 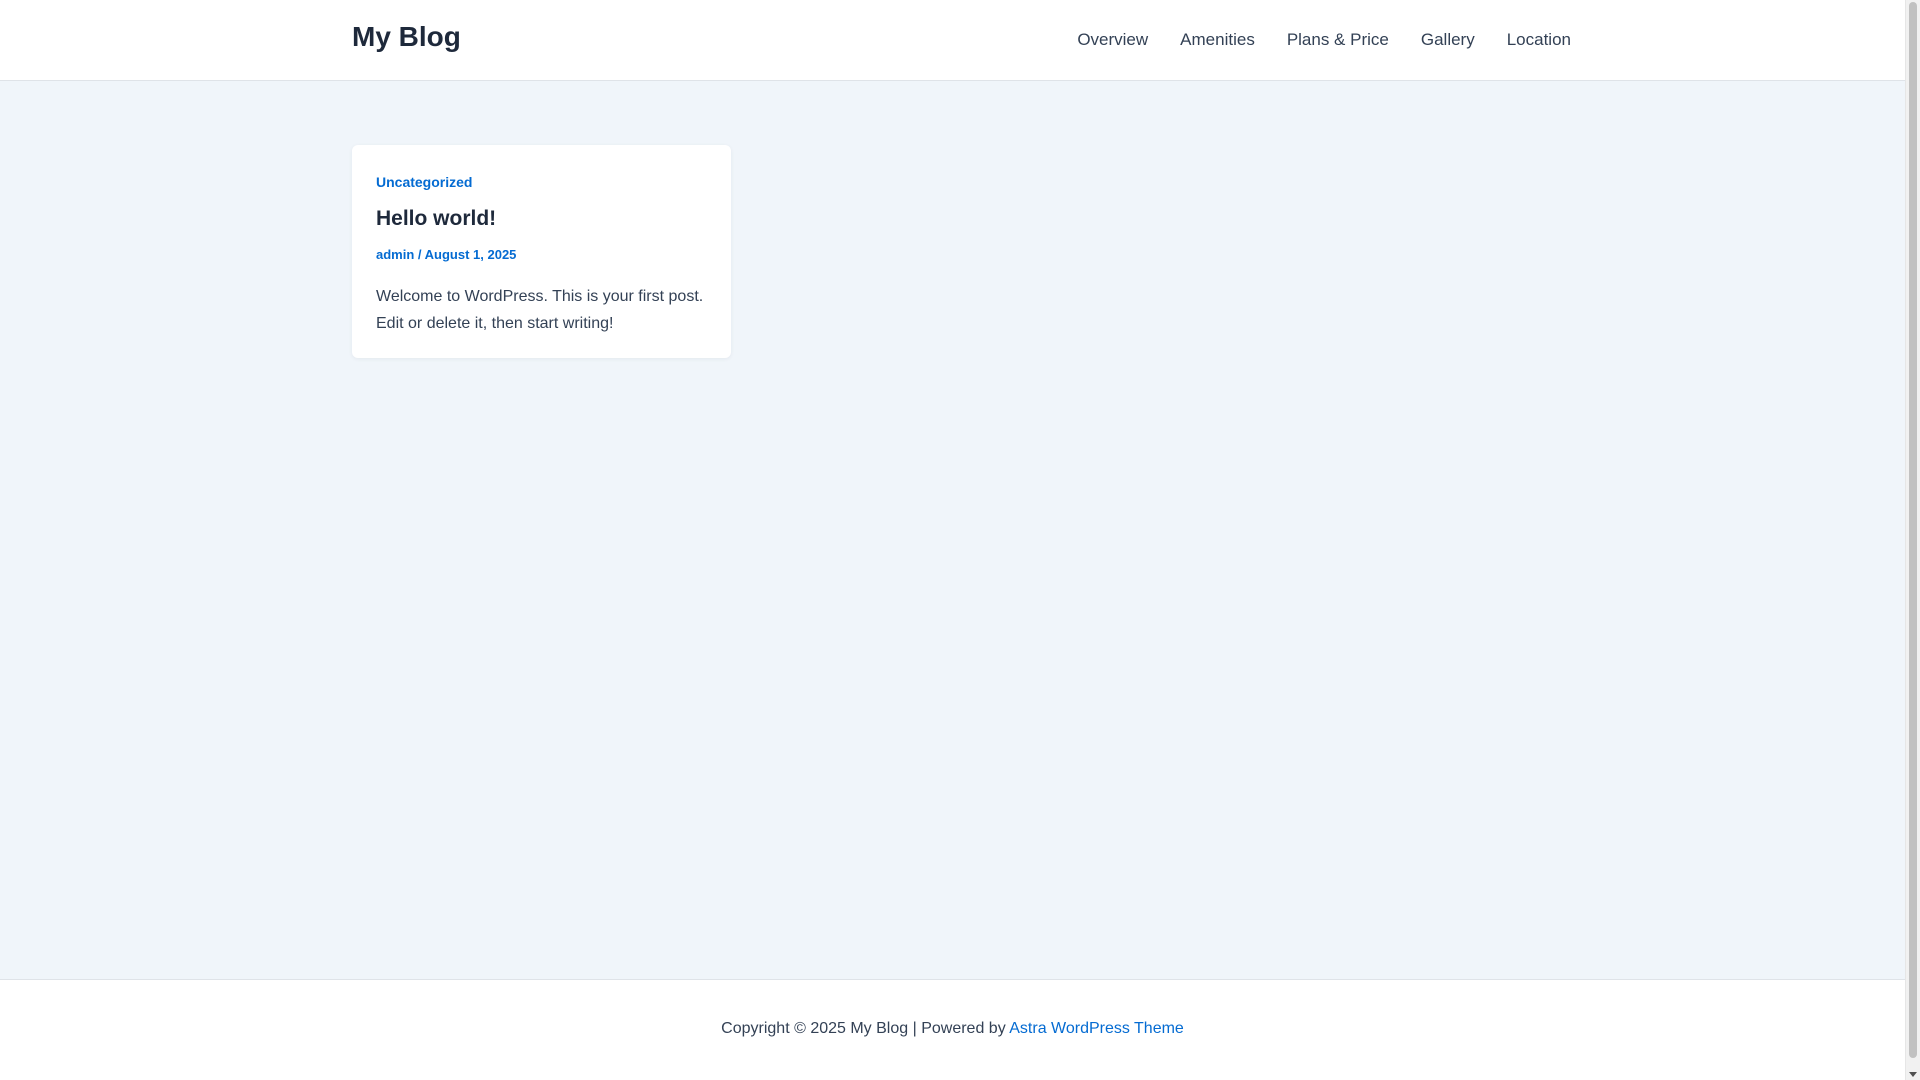 What do you see at coordinates (1448, 40) in the screenshot?
I see `nav-item-gallery: Gallery` at bounding box center [1448, 40].